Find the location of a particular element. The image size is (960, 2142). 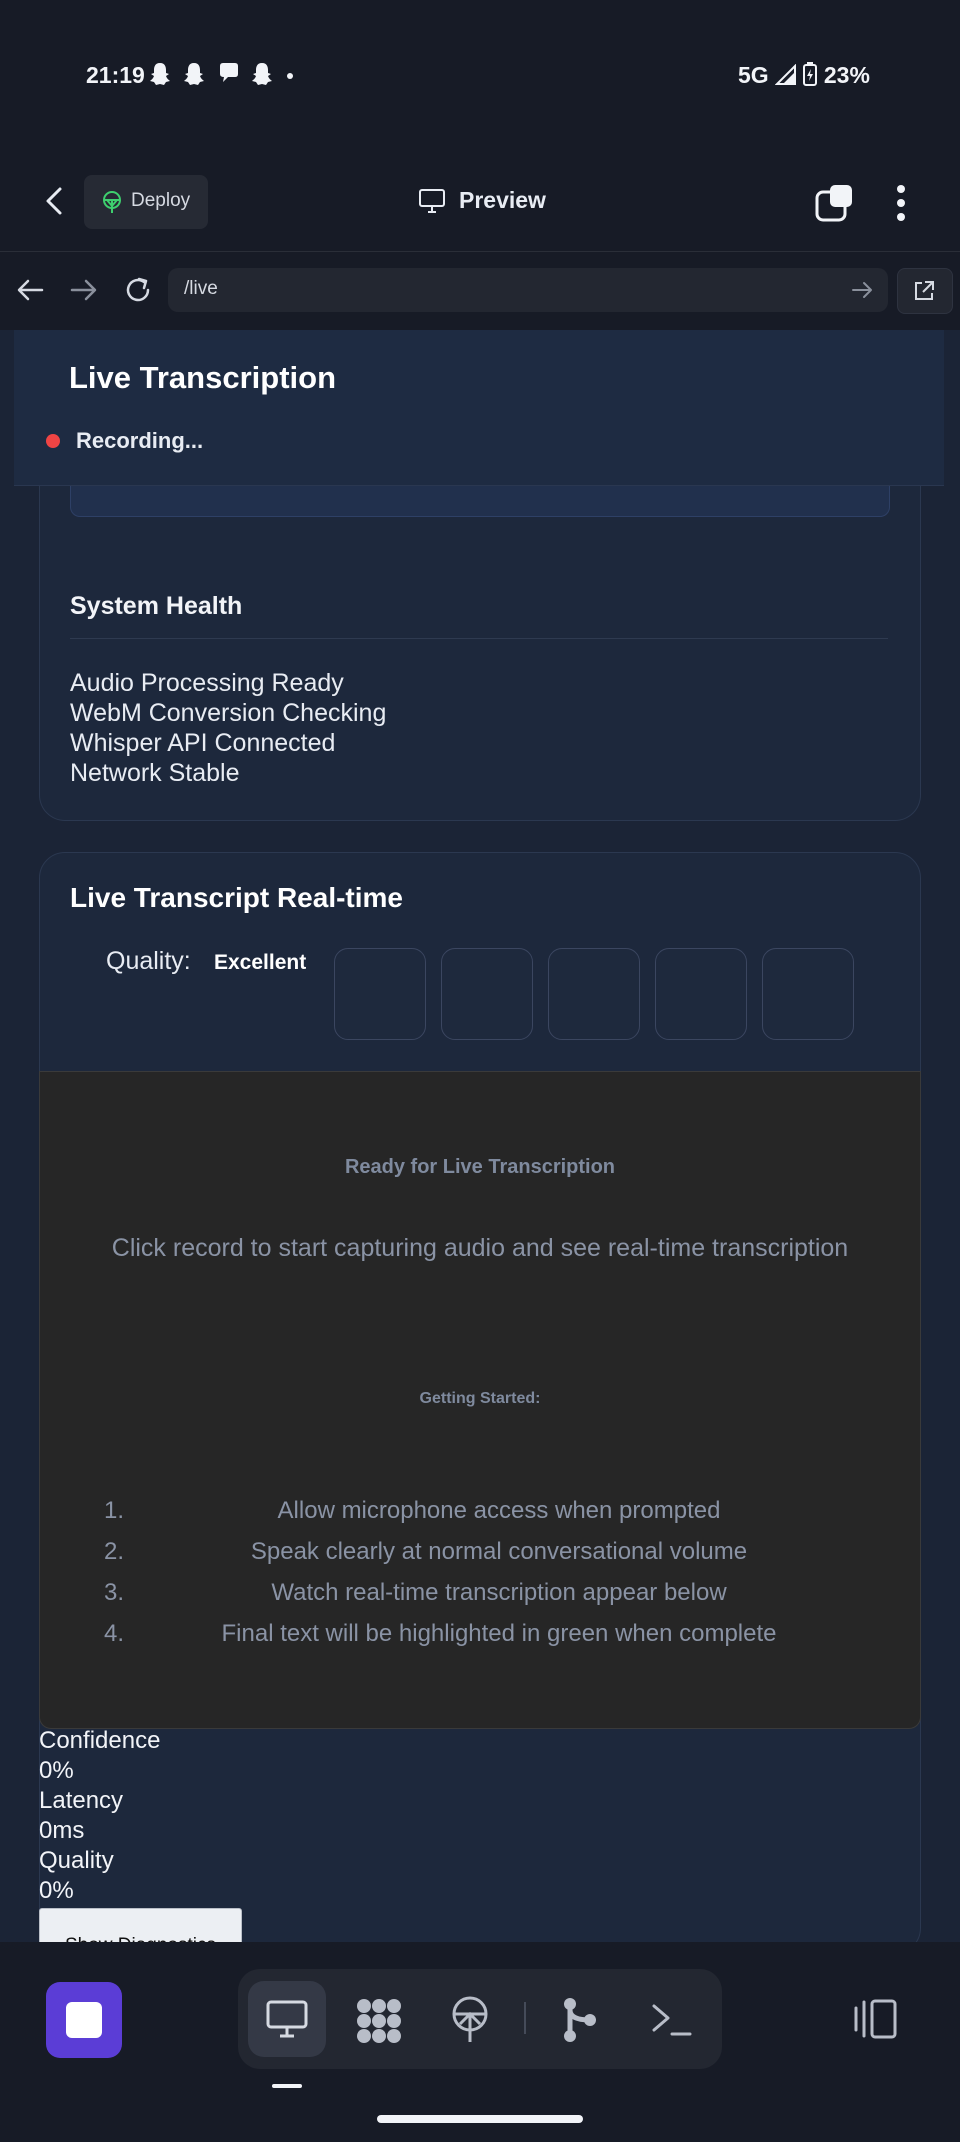

go-button is located at coordinates (863, 290).